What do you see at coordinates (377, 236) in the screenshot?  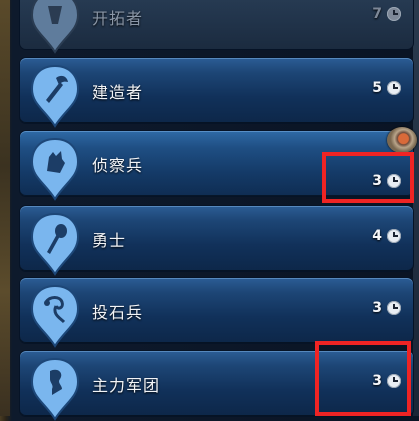 I see `turns-count: 4` at bounding box center [377, 236].